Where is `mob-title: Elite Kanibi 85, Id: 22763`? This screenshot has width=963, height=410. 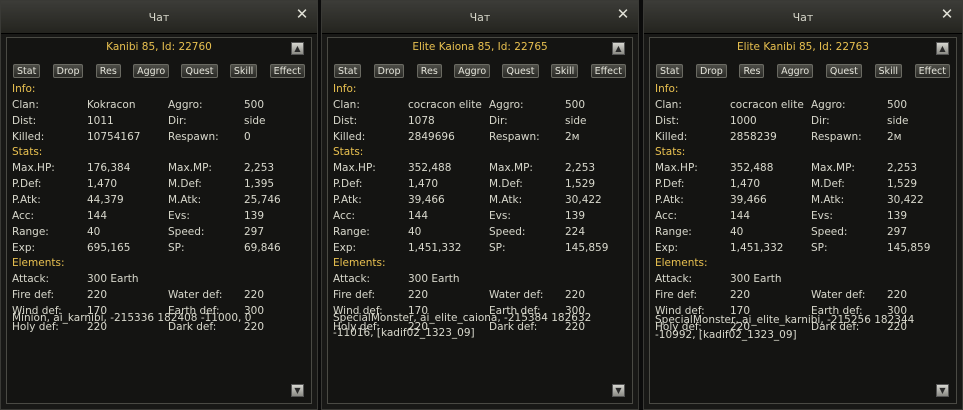
mob-title: Elite Kanibi 85, Id: 22763 is located at coordinates (803, 47).